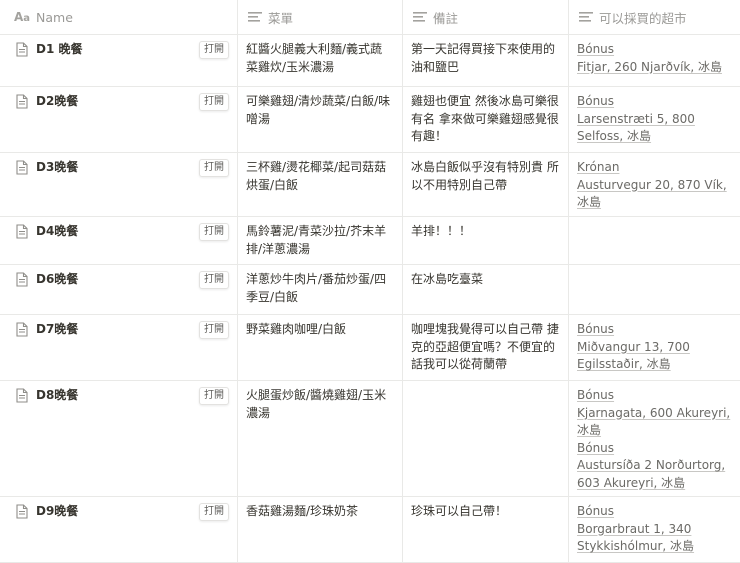  I want to click on table-row: D4晚餐 打開 馬鈴薯泥/青菜沙拉/芥末羊排/洋蔥濃湯 羊排！！！, so click(370, 241).